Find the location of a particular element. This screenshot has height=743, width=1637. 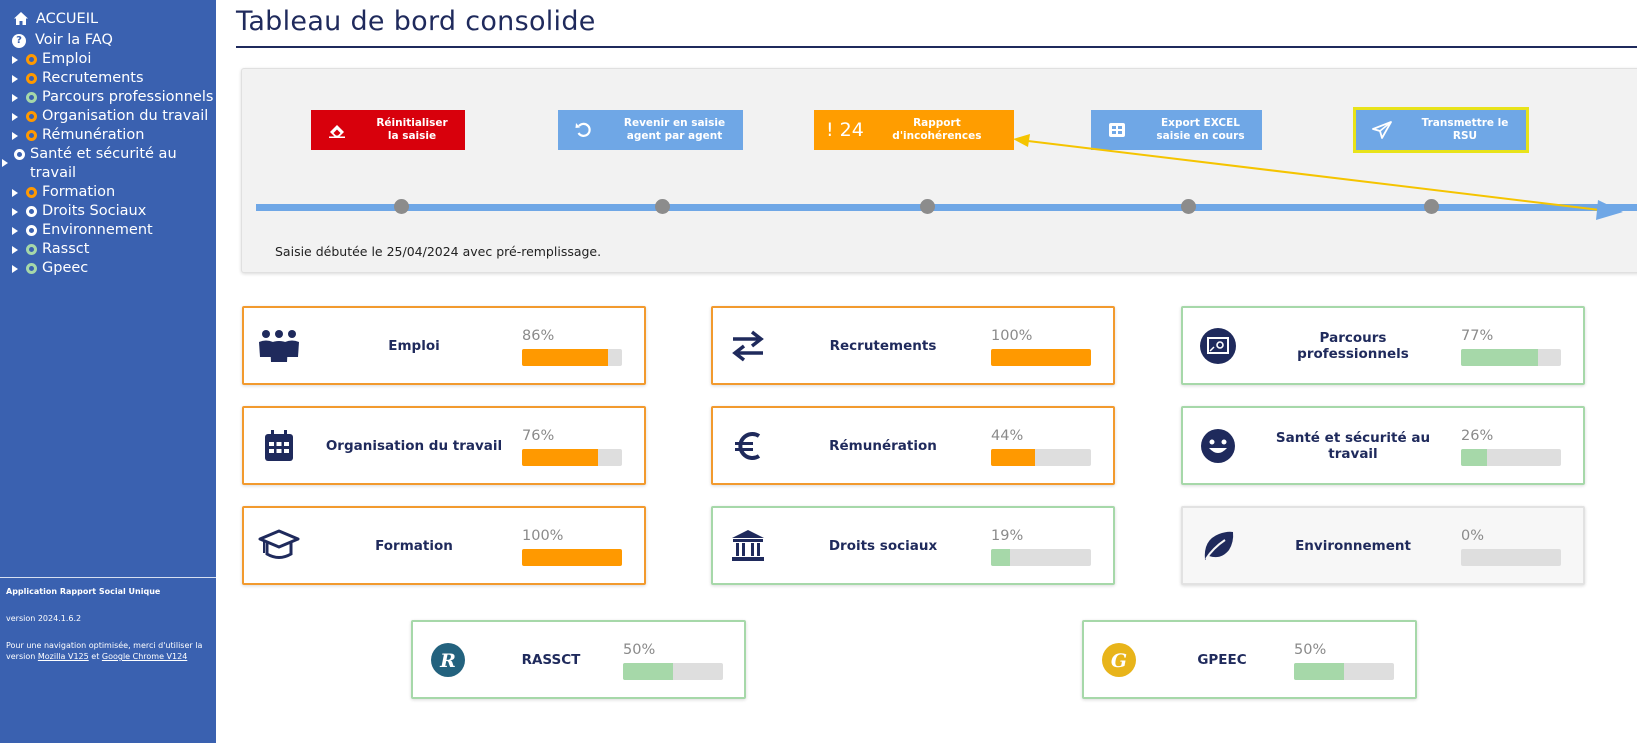

sidebar-item-accueil: ACCUEIL is located at coordinates (108, 20).